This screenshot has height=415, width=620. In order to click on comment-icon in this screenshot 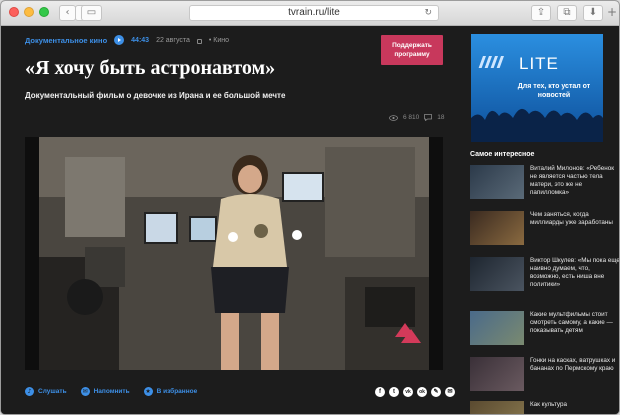, I will do `click(428, 117)`.